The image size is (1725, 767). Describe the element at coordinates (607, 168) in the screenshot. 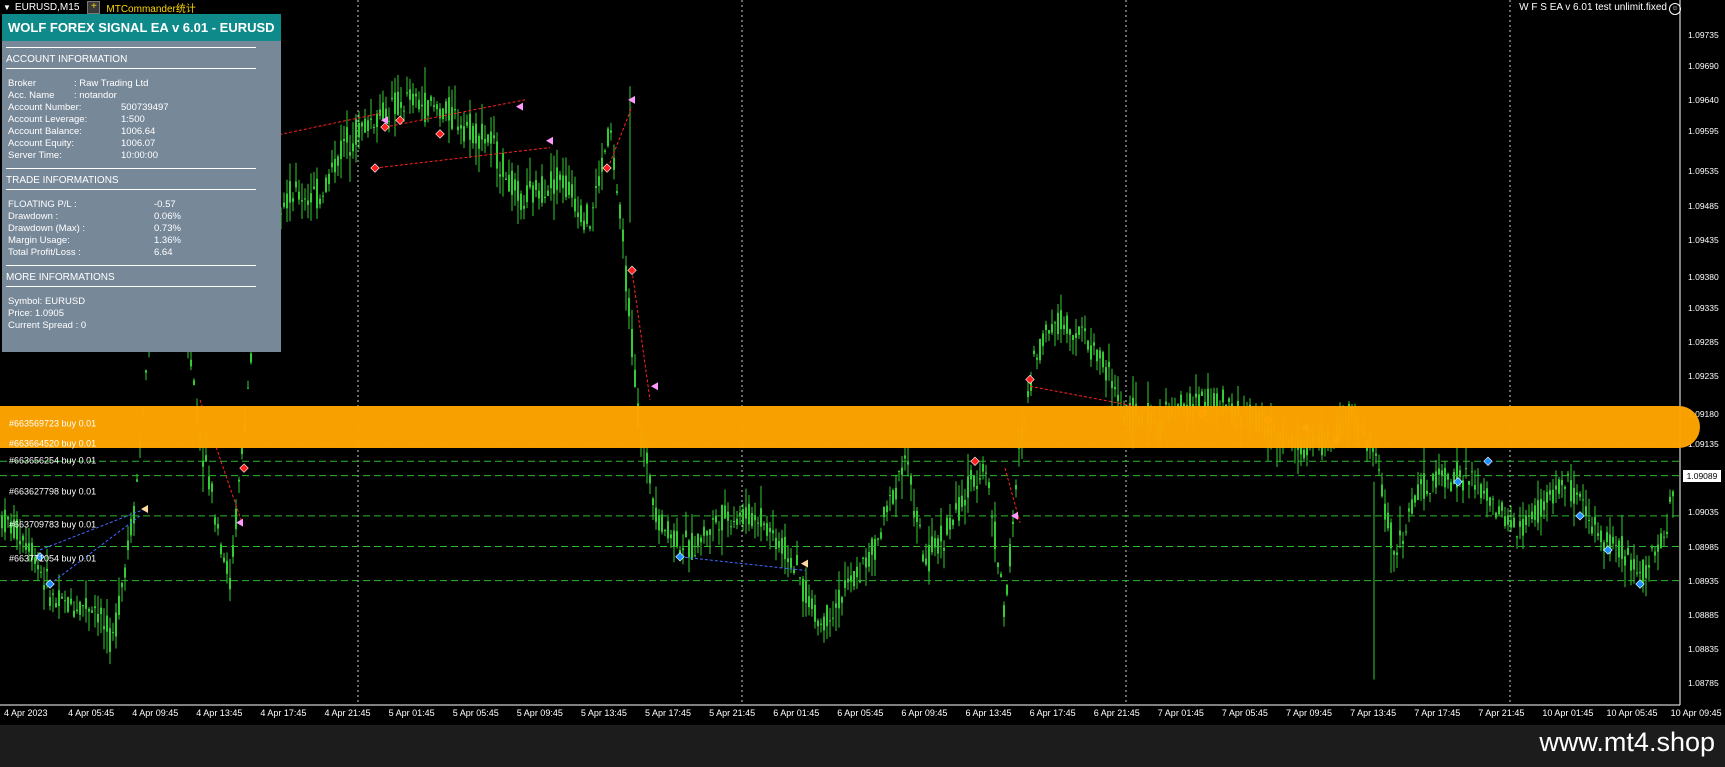

I see `sell-marker` at that location.